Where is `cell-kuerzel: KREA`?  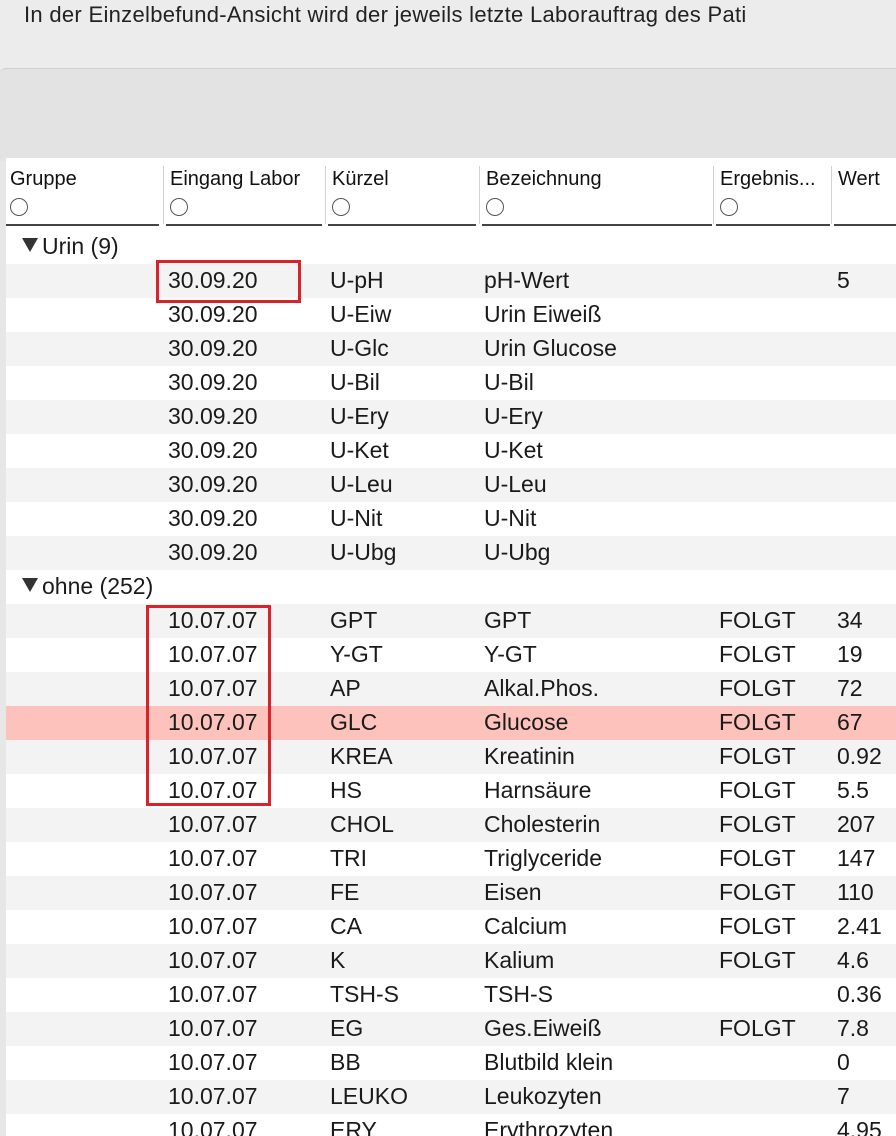 cell-kuerzel: KREA is located at coordinates (361, 756).